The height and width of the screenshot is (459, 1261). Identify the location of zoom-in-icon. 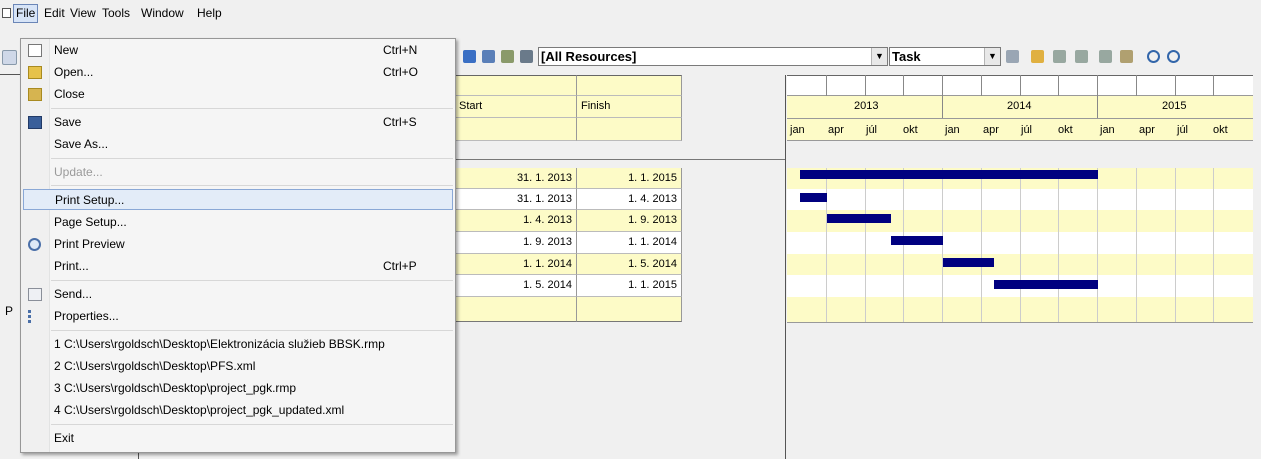
(1153, 56).